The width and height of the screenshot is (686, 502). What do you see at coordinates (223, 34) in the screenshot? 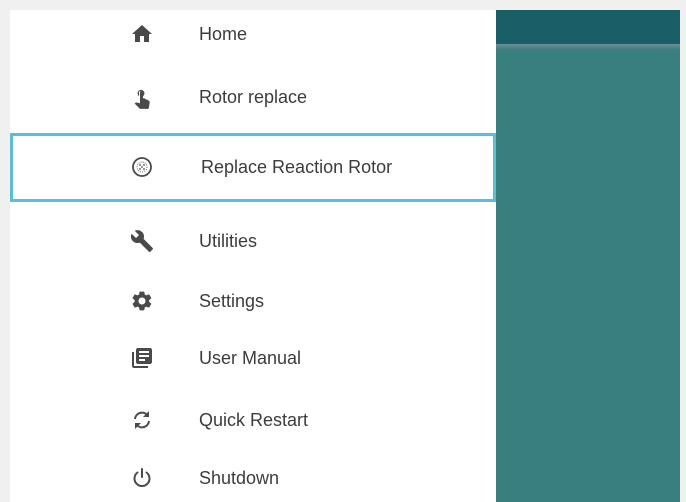
I see `menu-item-label: Home` at bounding box center [223, 34].